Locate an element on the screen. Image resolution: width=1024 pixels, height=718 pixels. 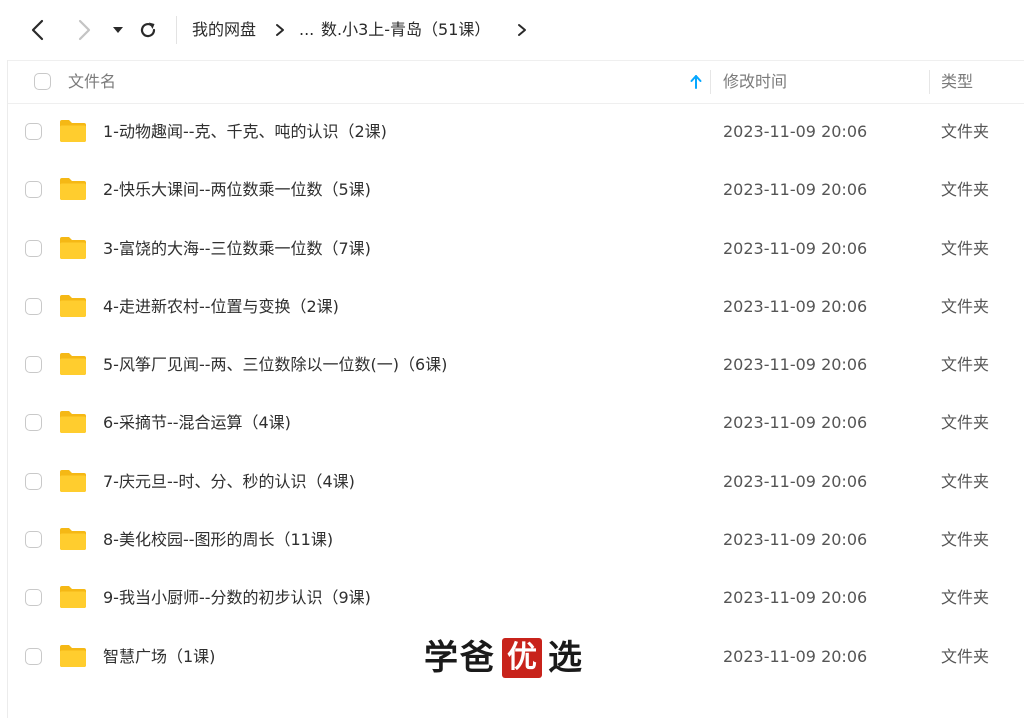
caret-down-icon is located at coordinates (118, 30).